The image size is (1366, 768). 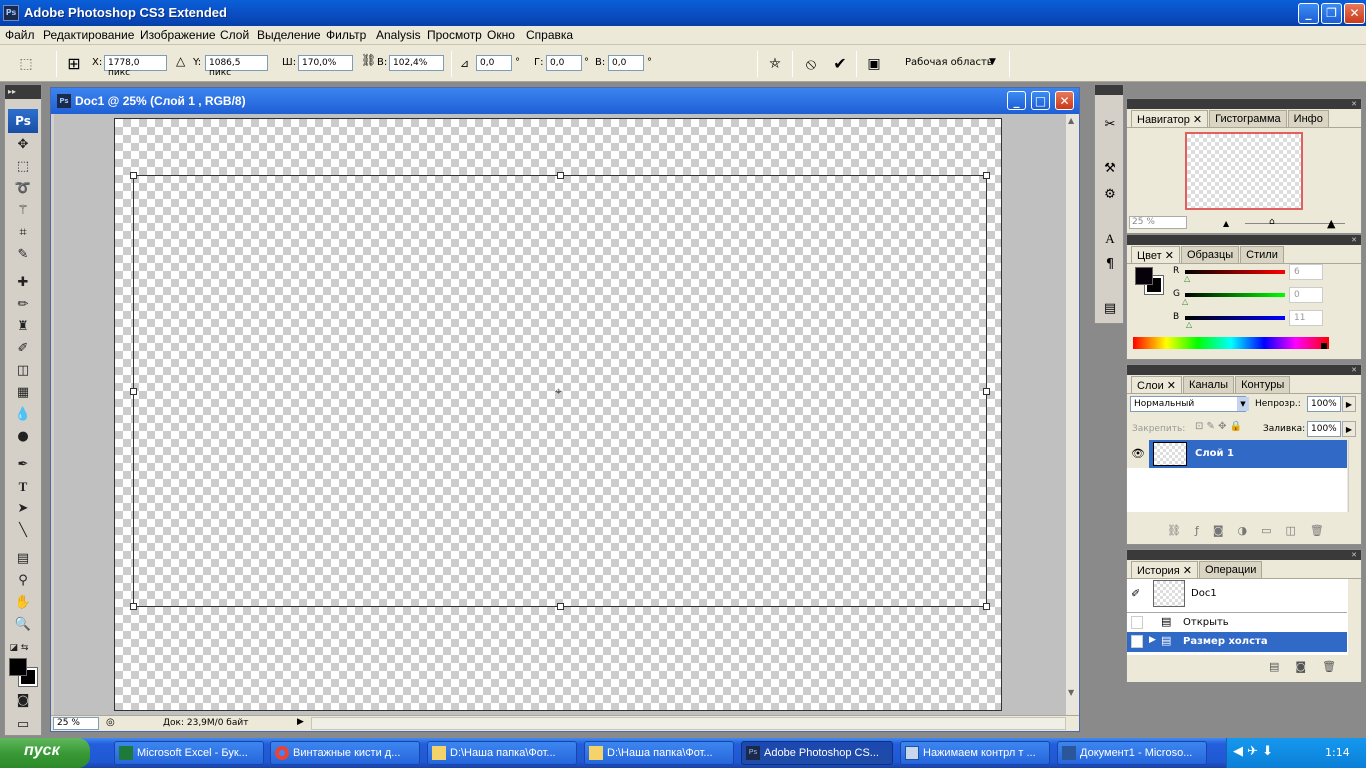 I want to click on color-ramp, so click(x=1231, y=343).